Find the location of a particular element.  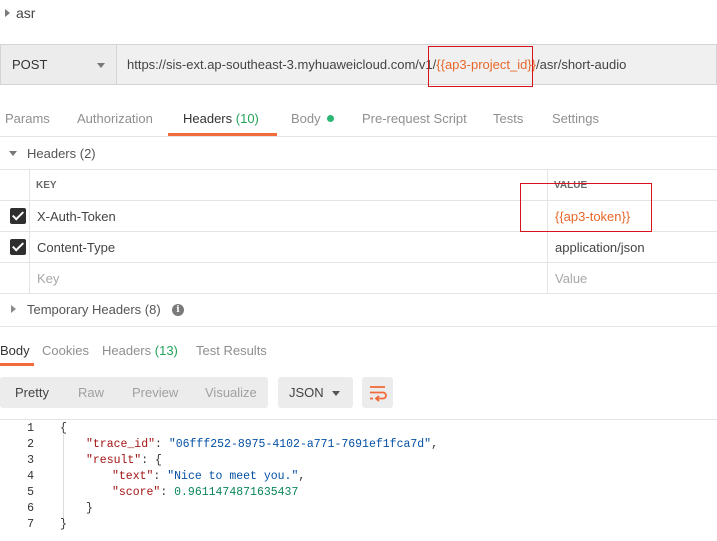

code-line: "score": 0.9611474871635437 is located at coordinates (205, 492).